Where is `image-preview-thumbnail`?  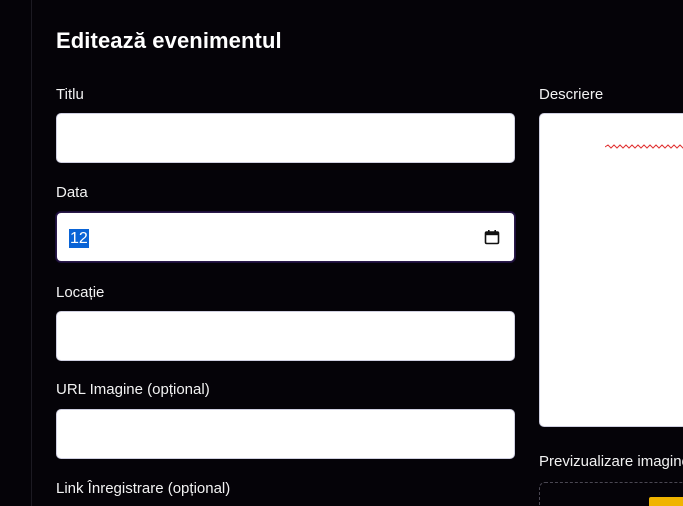 image-preview-thumbnail is located at coordinates (666, 501).